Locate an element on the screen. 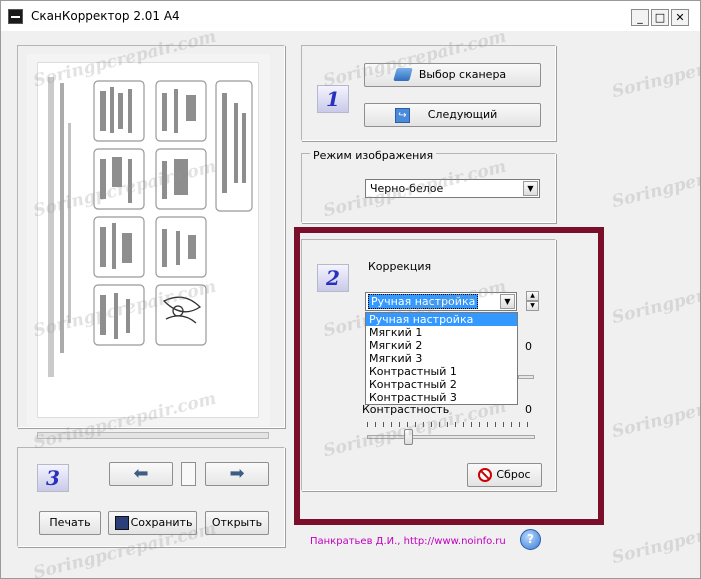  scanner-icon is located at coordinates (403, 74).